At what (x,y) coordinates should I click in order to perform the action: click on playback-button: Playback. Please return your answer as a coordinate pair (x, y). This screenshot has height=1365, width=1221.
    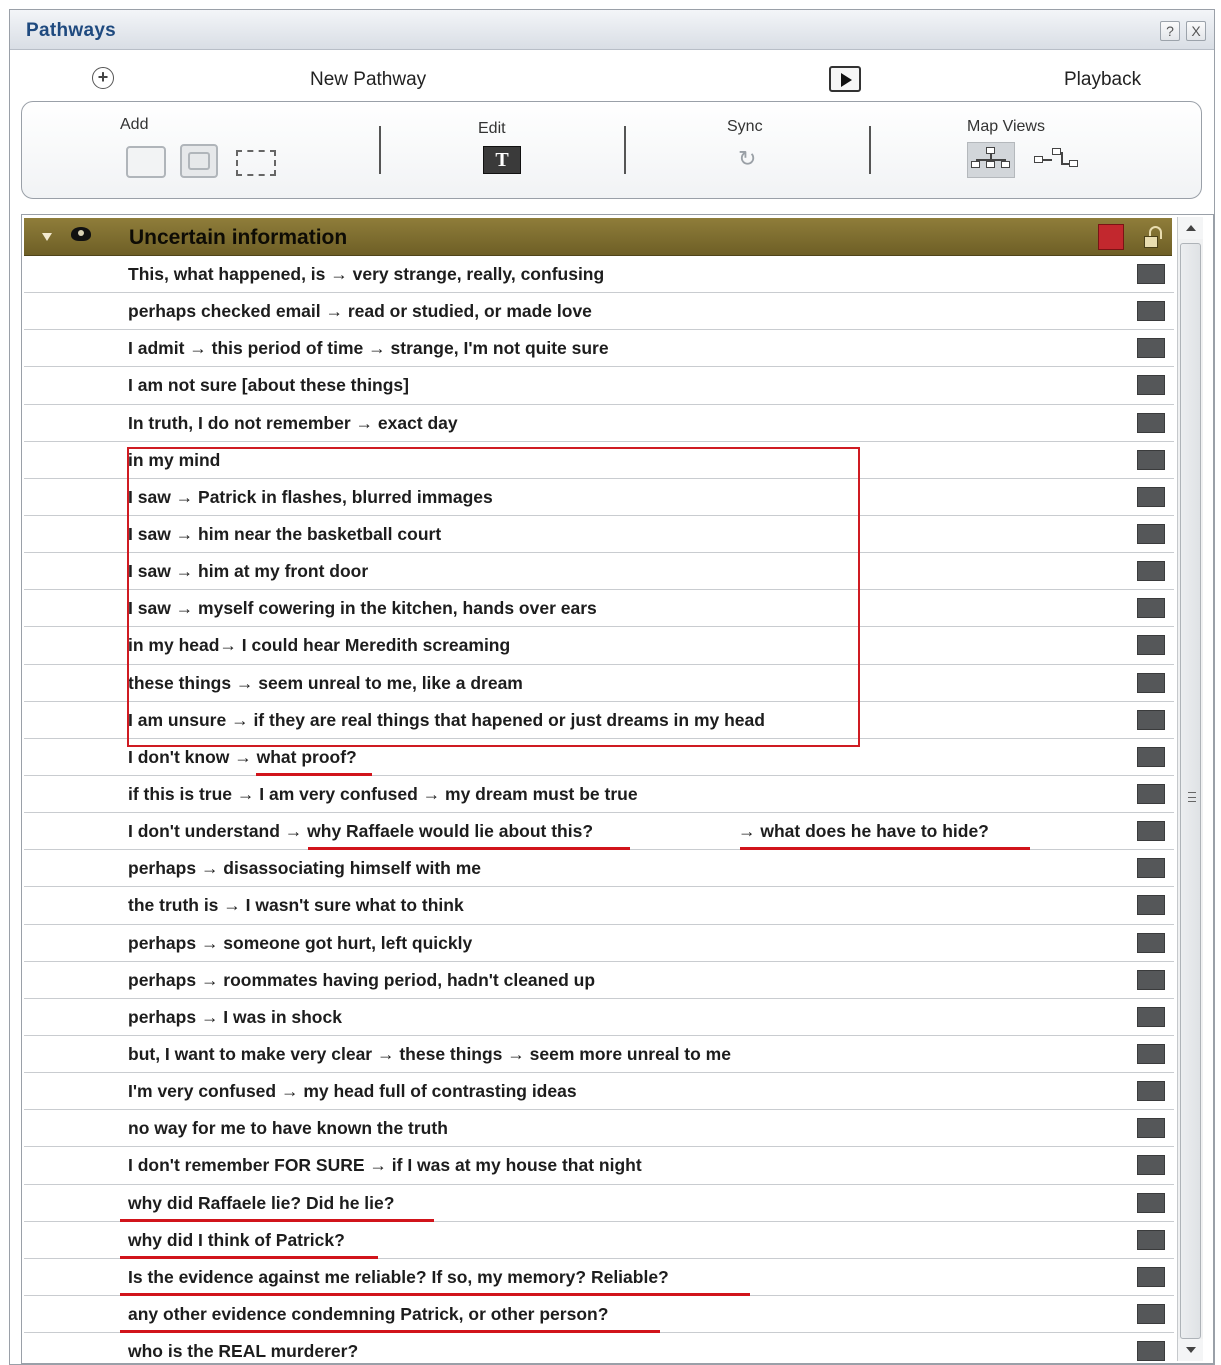
    Looking at the image, I should click on (1102, 80).